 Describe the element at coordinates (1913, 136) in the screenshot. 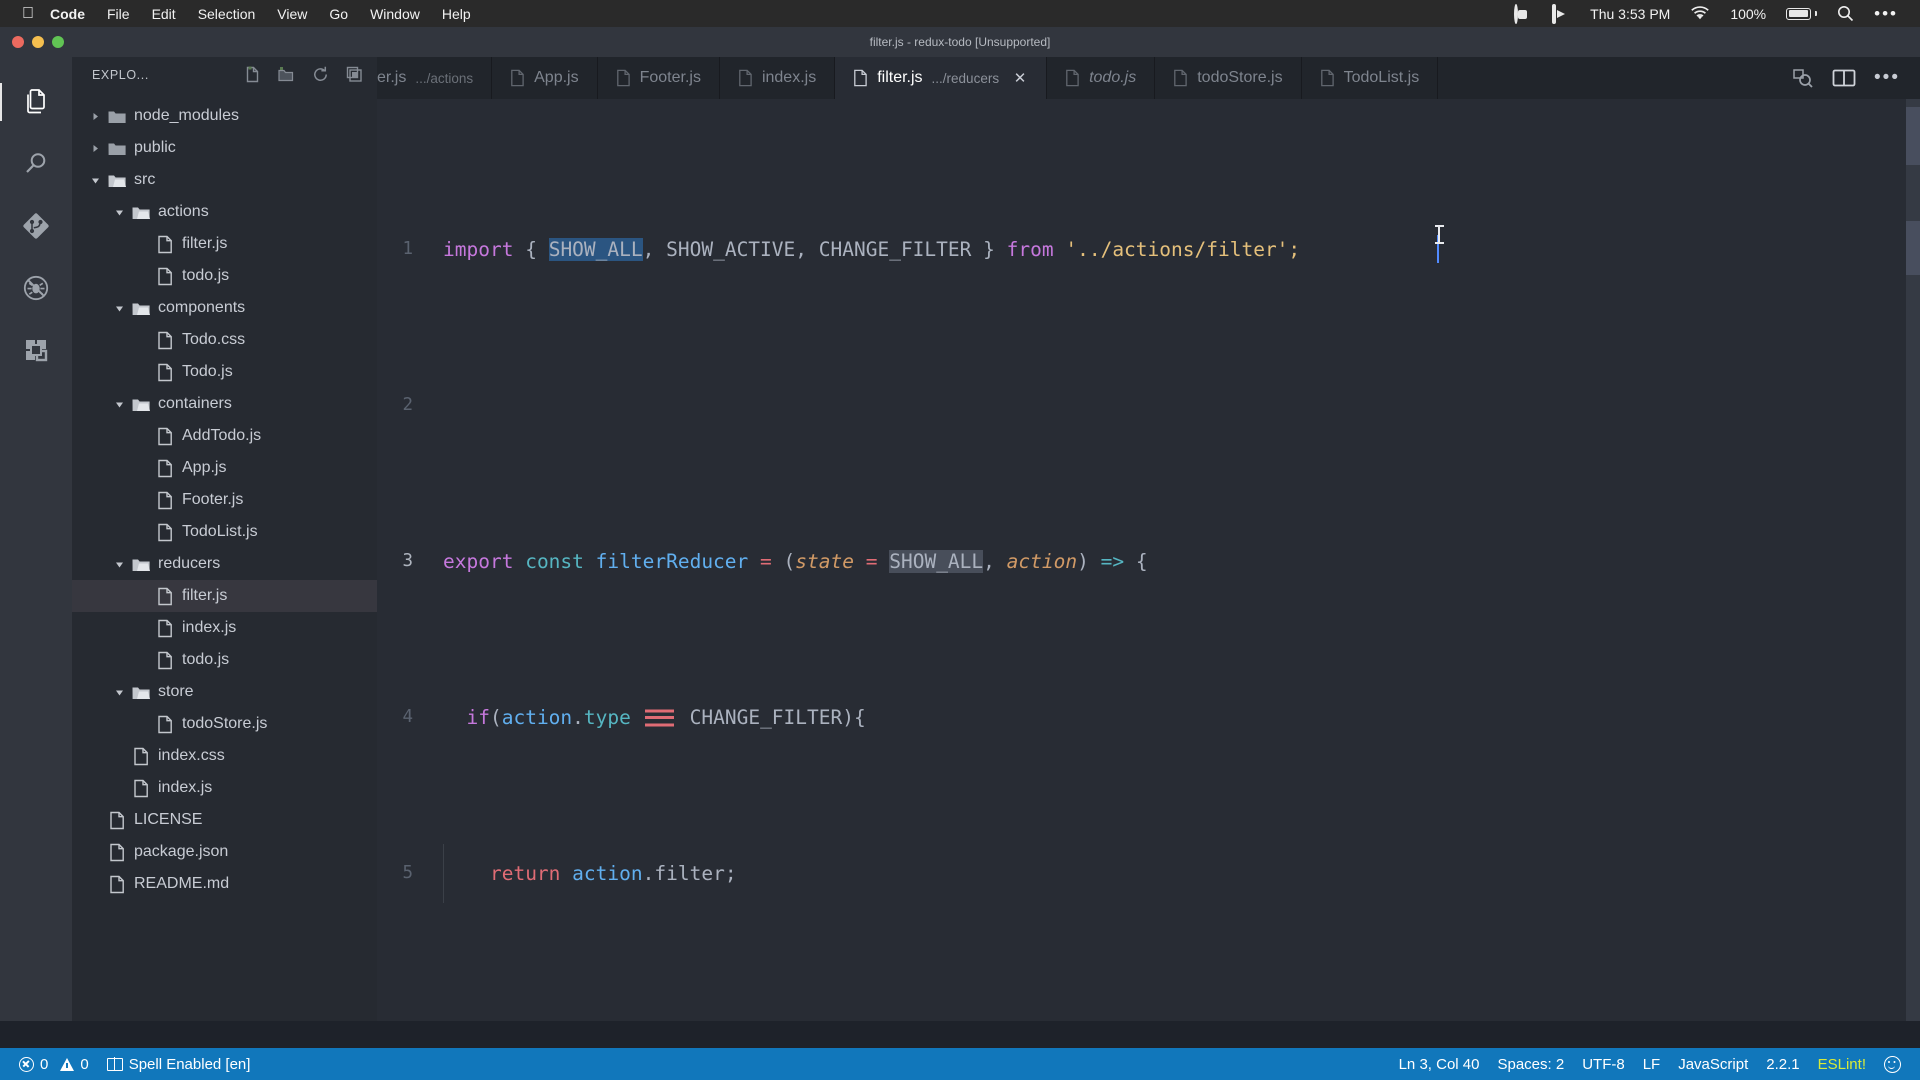

I see `minimap-slider` at that location.